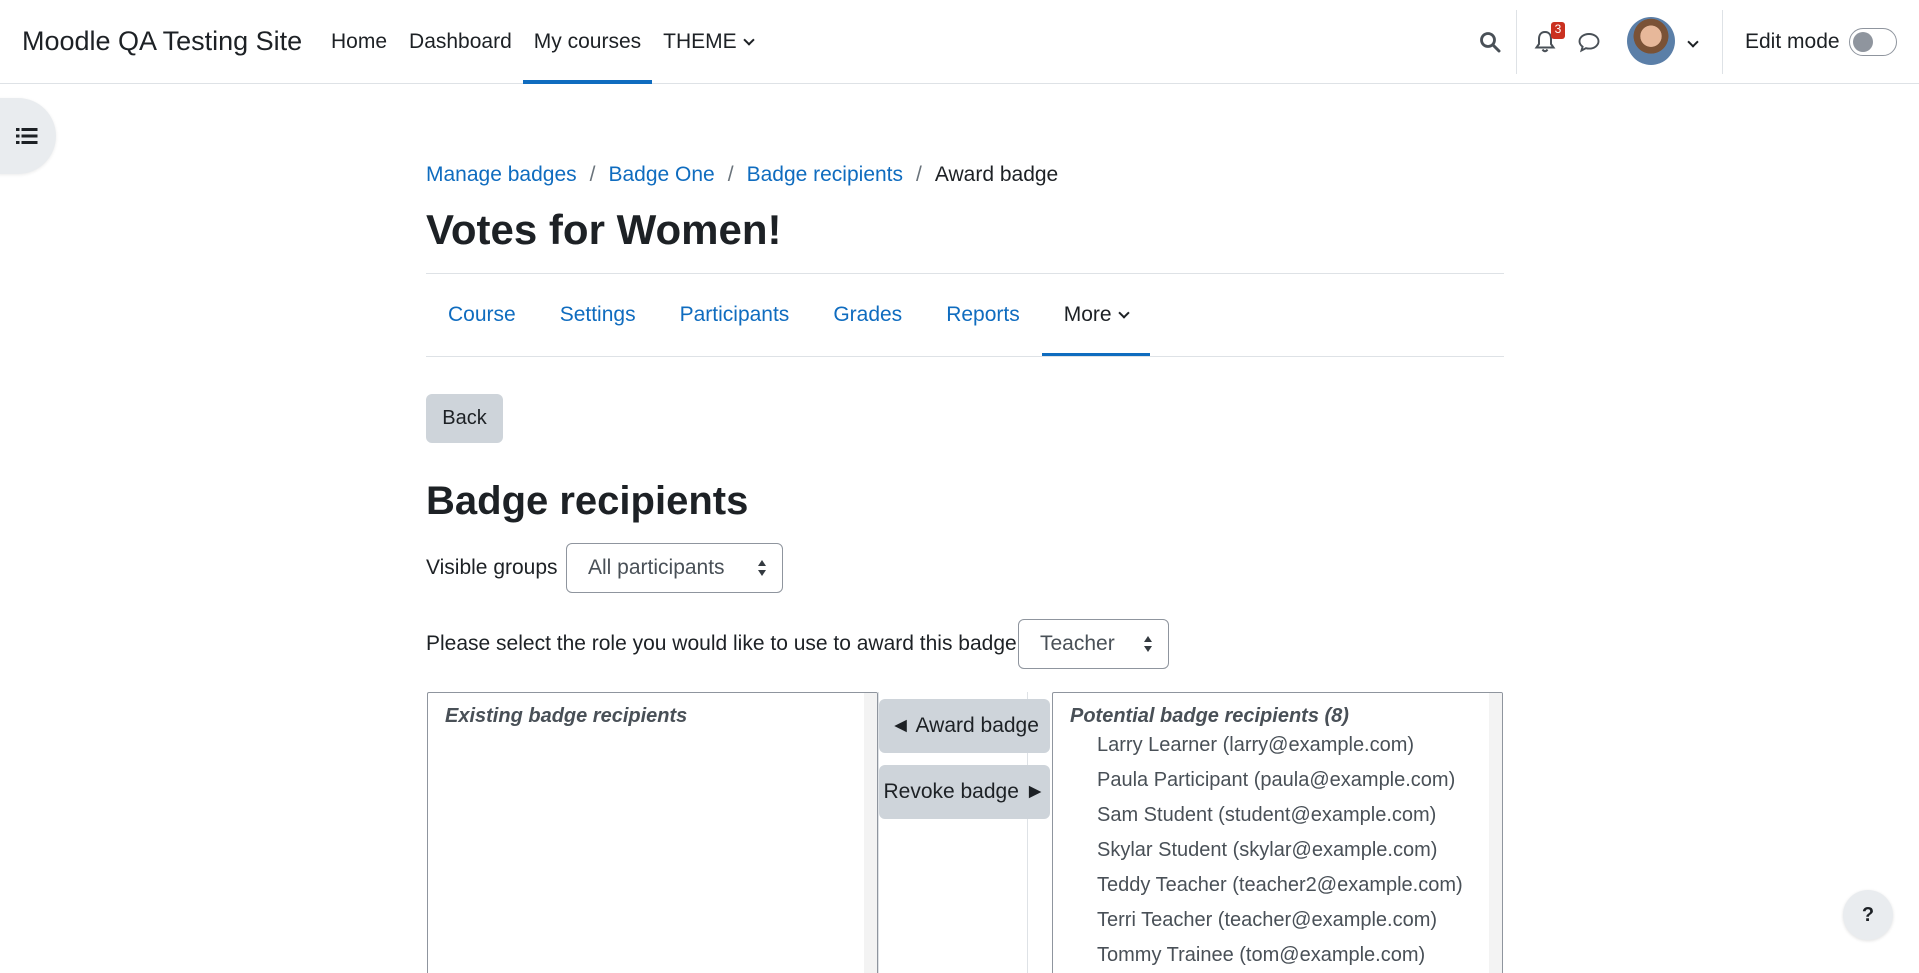  I want to click on revoke-badge-button: Revoke badge ►, so click(964, 792).